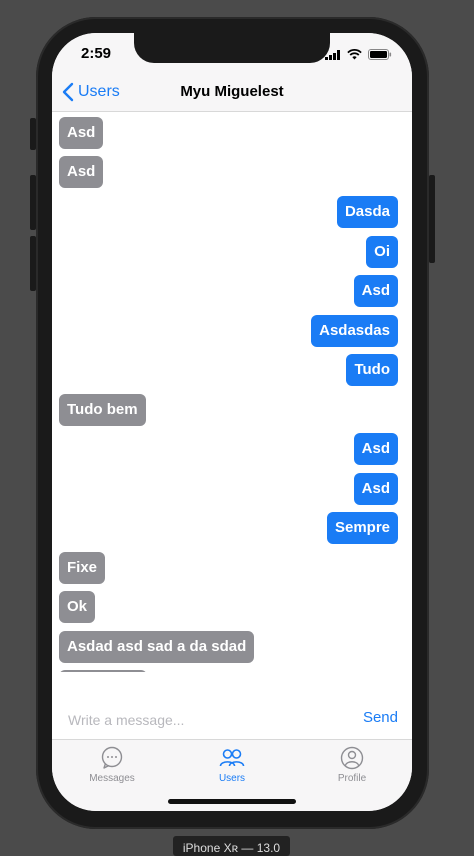 Image resolution: width=474 pixels, height=856 pixels. What do you see at coordinates (372, 370) in the screenshot?
I see `message-bubble-outgoing: Tudo` at bounding box center [372, 370].